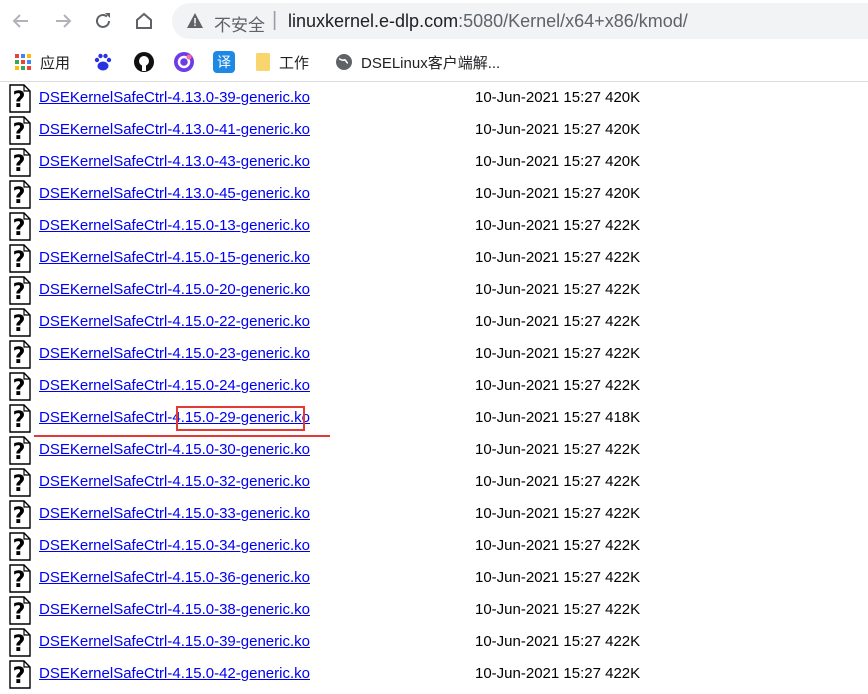 The width and height of the screenshot is (868, 694). I want to click on reload-icon, so click(103, 20).